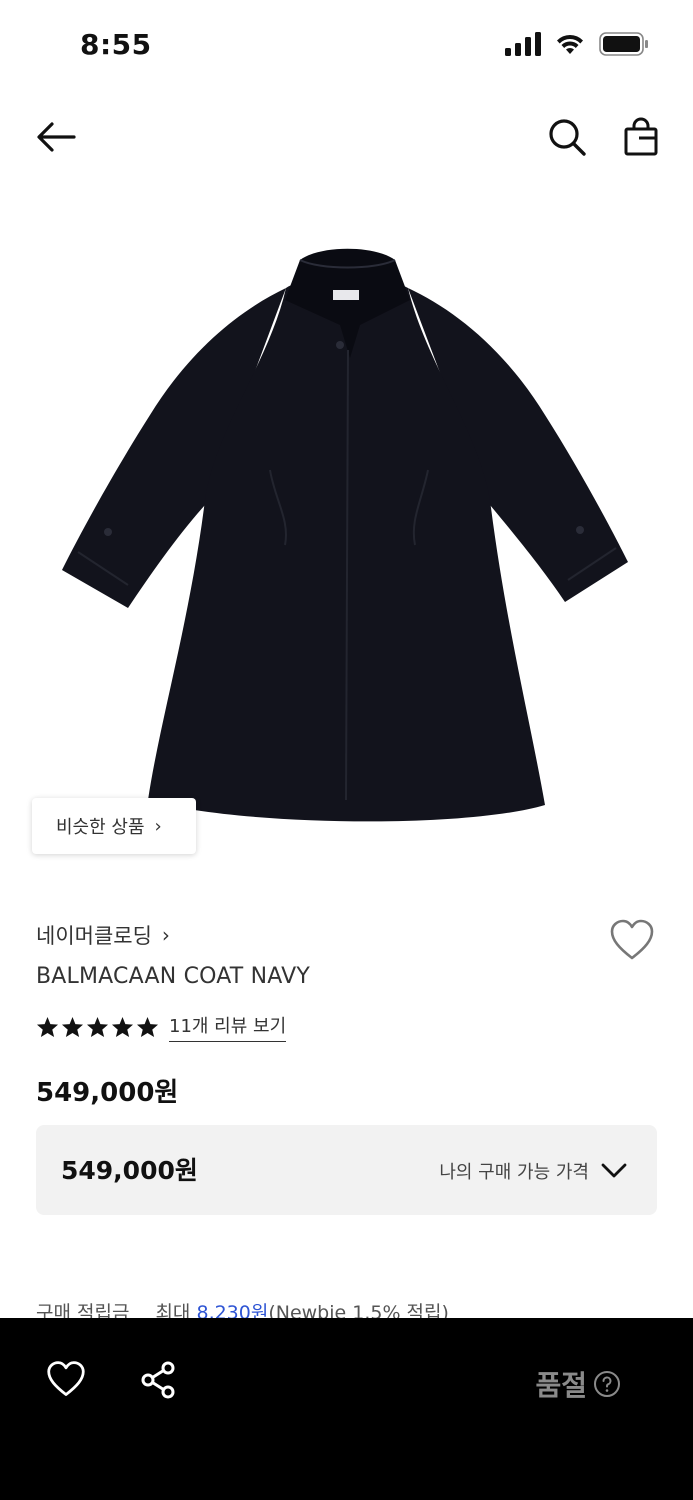 The image size is (693, 1500). Describe the element at coordinates (561, 1385) in the screenshot. I see `soldout-label: 품절` at that location.